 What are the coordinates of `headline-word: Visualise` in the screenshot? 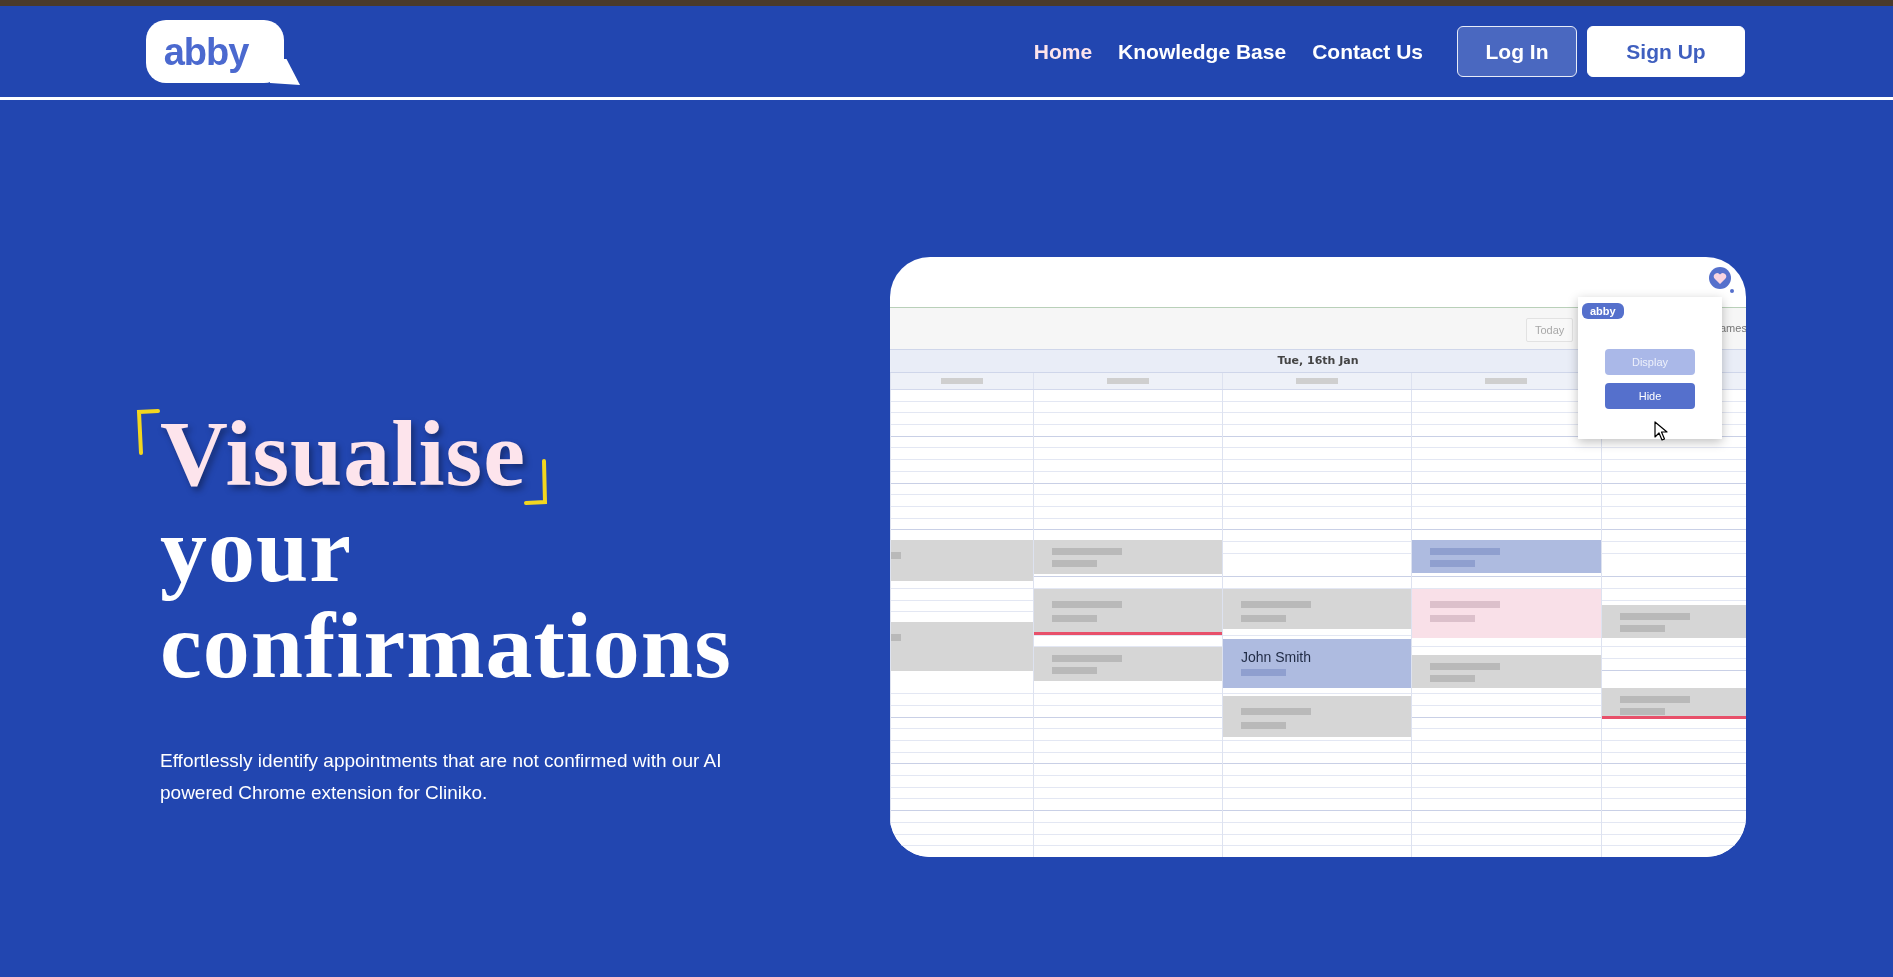 It's located at (343, 453).